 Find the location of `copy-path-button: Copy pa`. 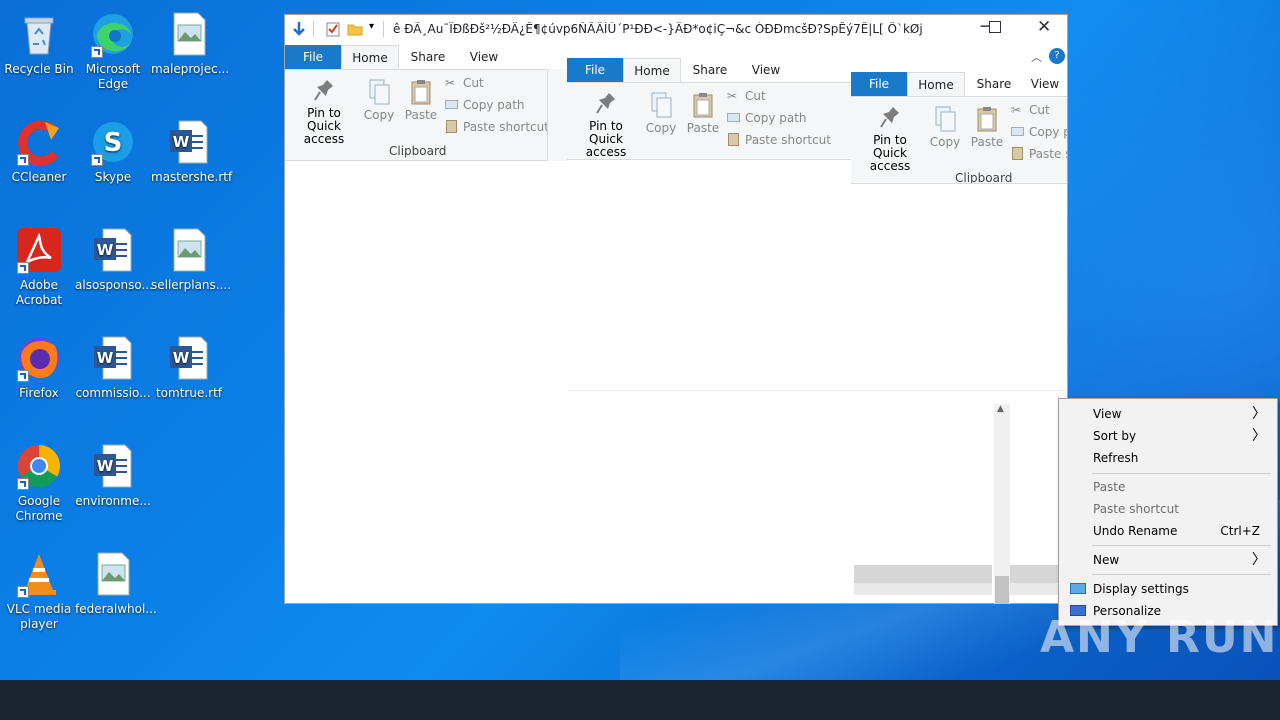

copy-path-button: Copy pa is located at coordinates (1039, 132).